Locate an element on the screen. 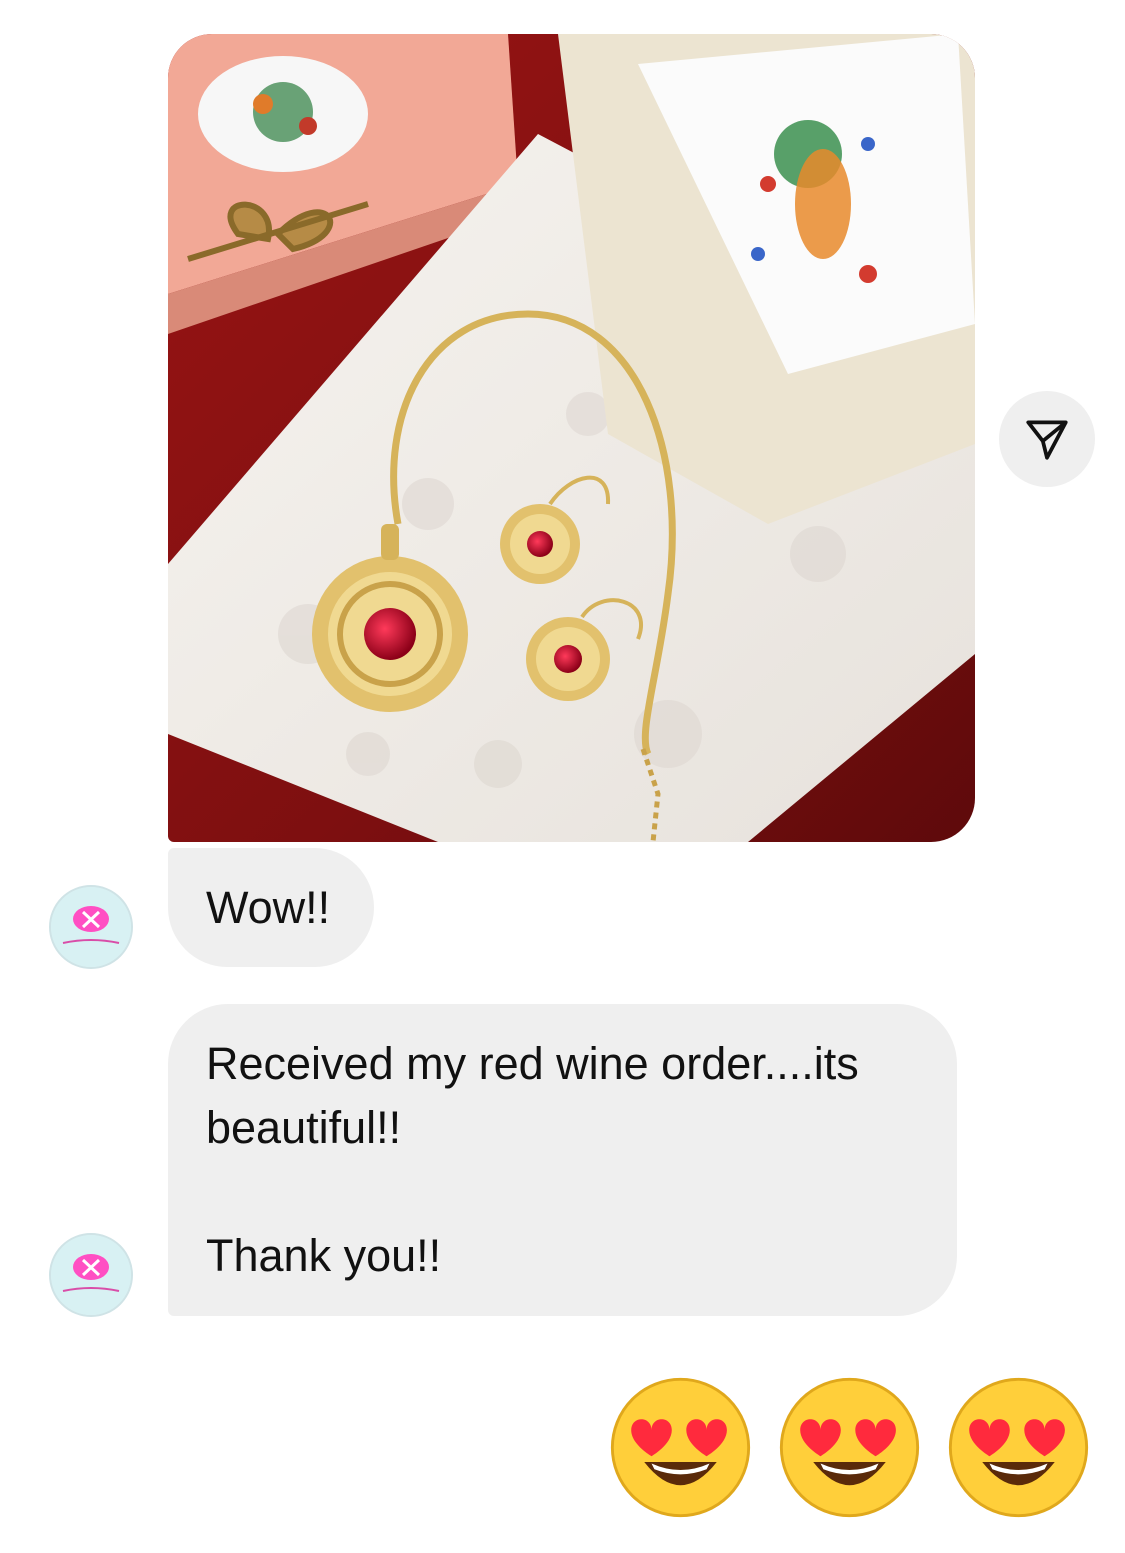 This screenshot has height=1553, width=1125. message-text-line: Thank you!! is located at coordinates (324, 1255).